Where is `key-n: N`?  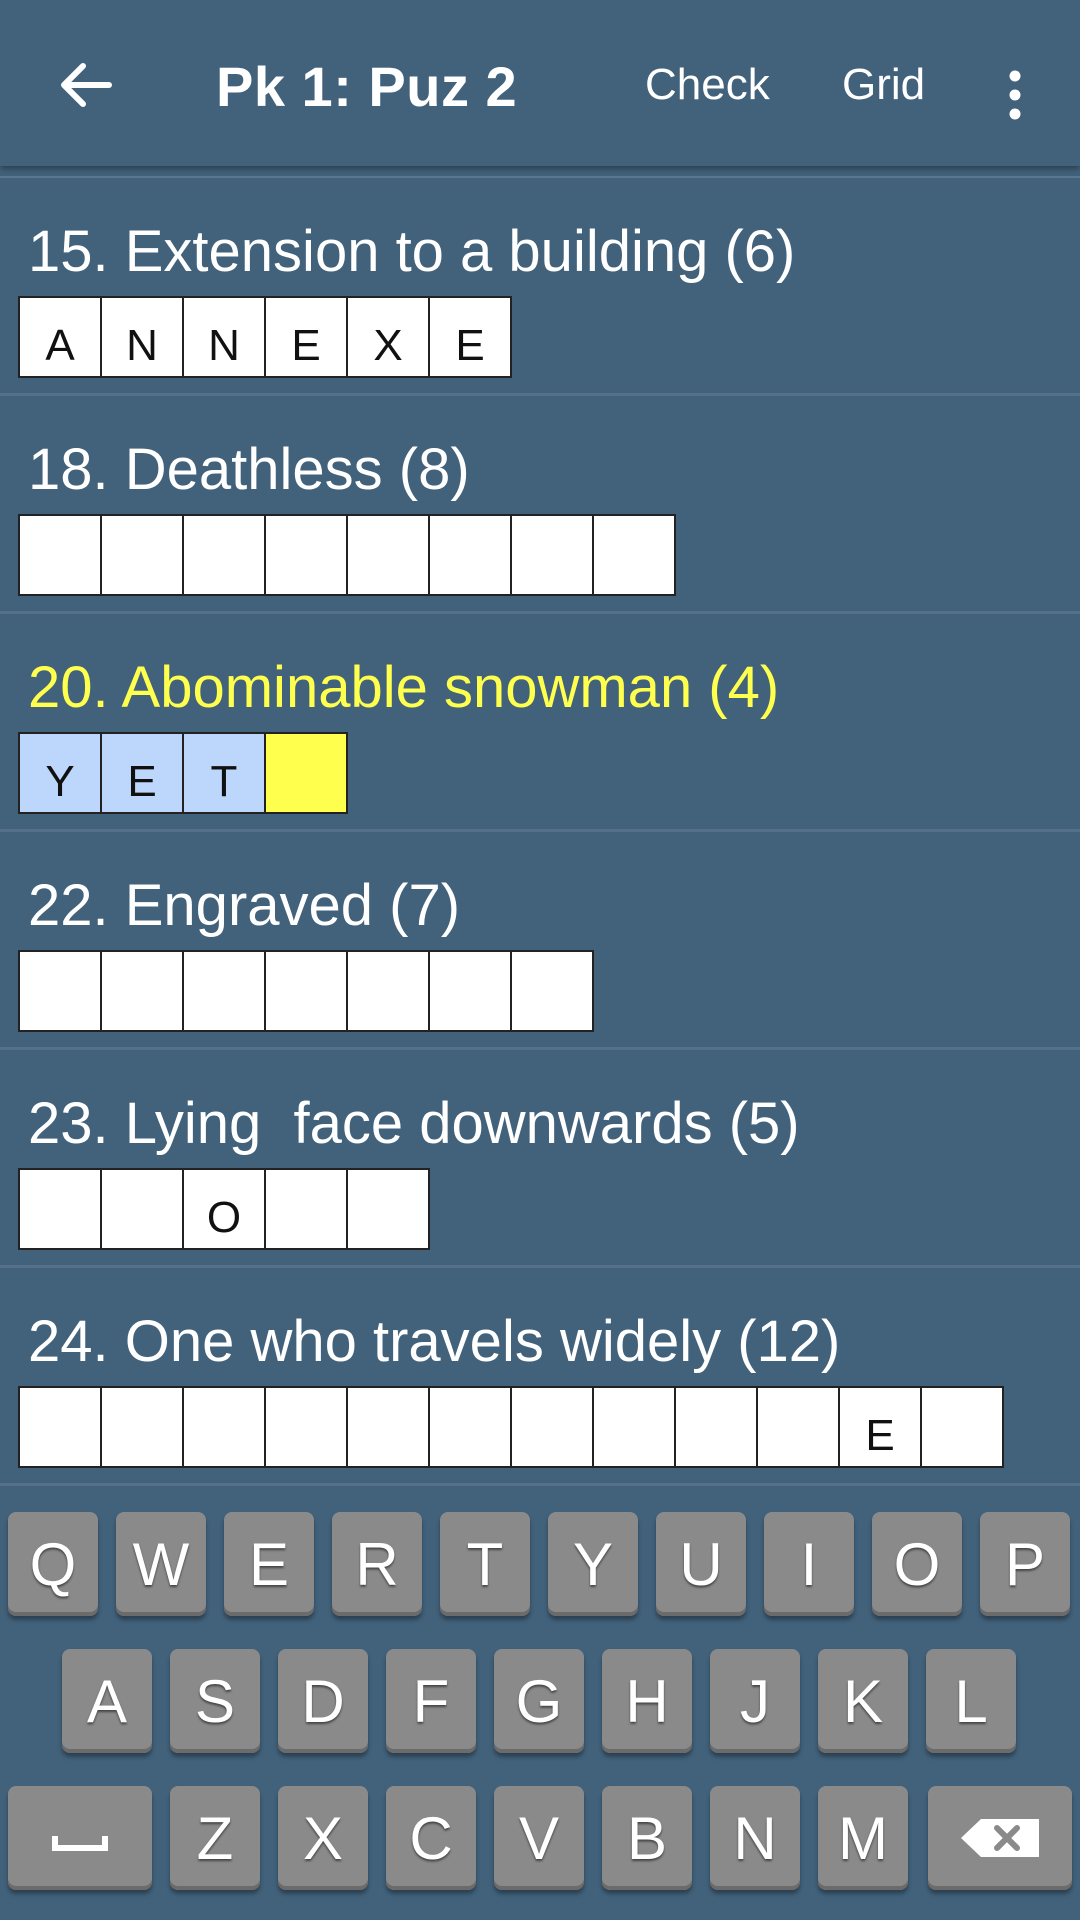
key-n: N is located at coordinates (755, 1838).